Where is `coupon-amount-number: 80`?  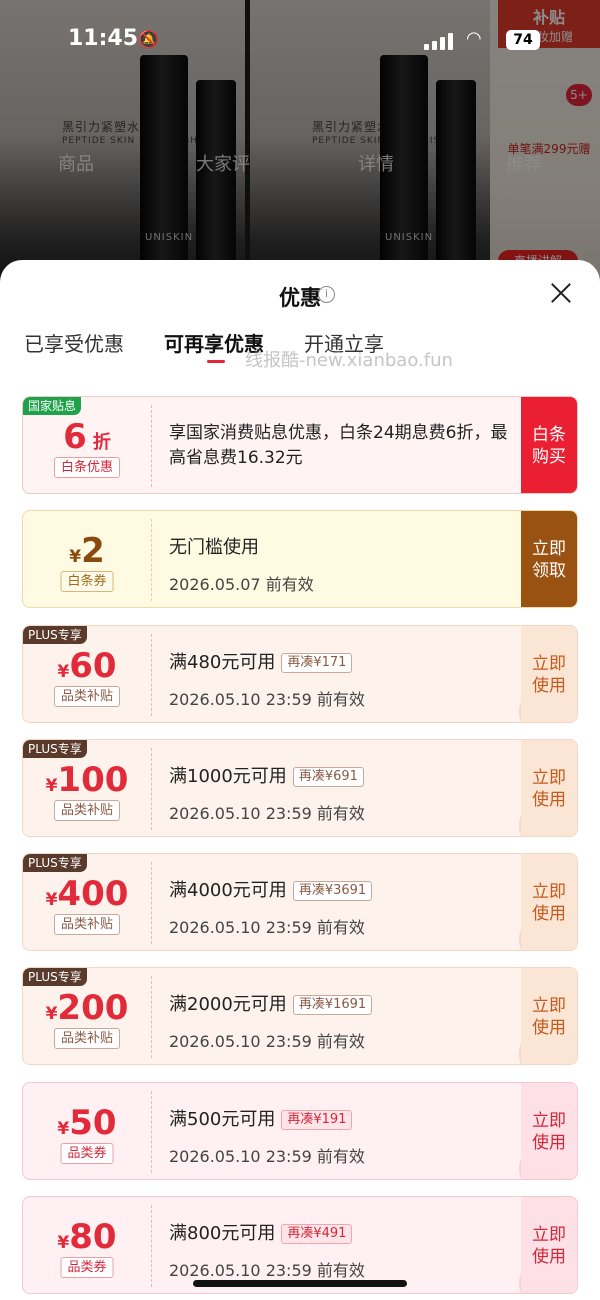
coupon-amount-number: 80 is located at coordinates (93, 1237).